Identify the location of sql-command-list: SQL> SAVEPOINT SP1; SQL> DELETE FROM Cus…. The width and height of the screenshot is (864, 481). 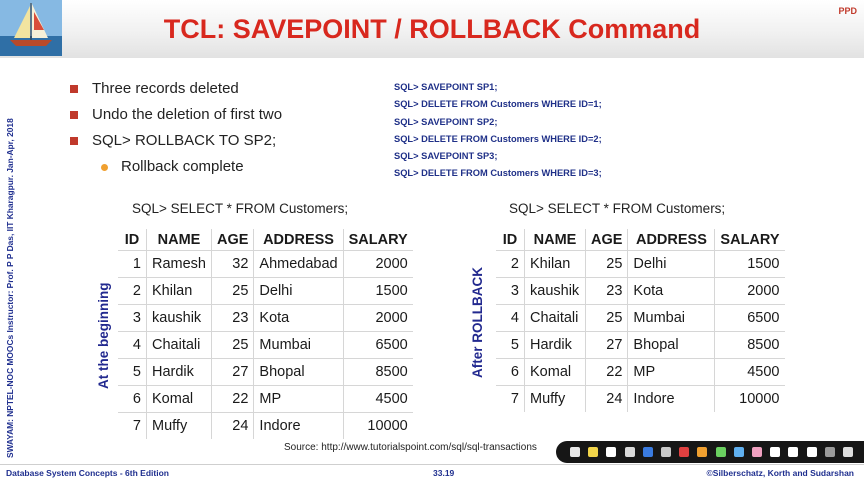
(498, 131).